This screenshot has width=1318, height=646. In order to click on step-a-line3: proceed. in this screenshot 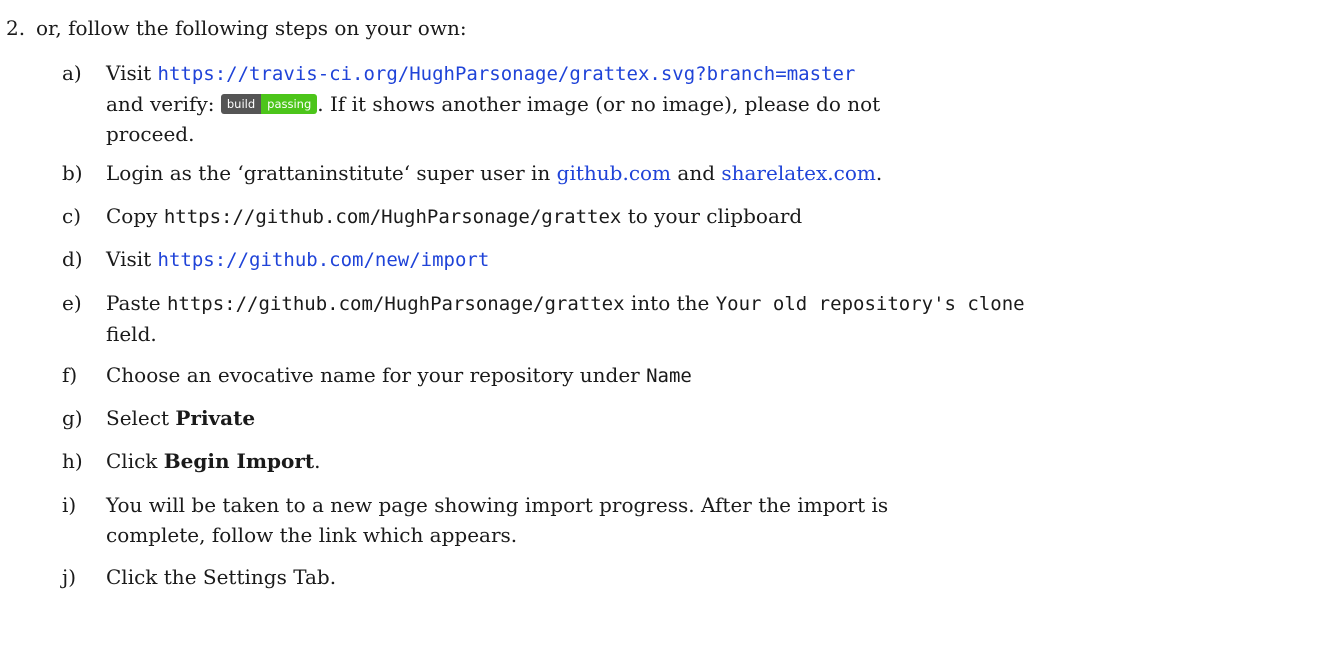, I will do `click(150, 134)`.